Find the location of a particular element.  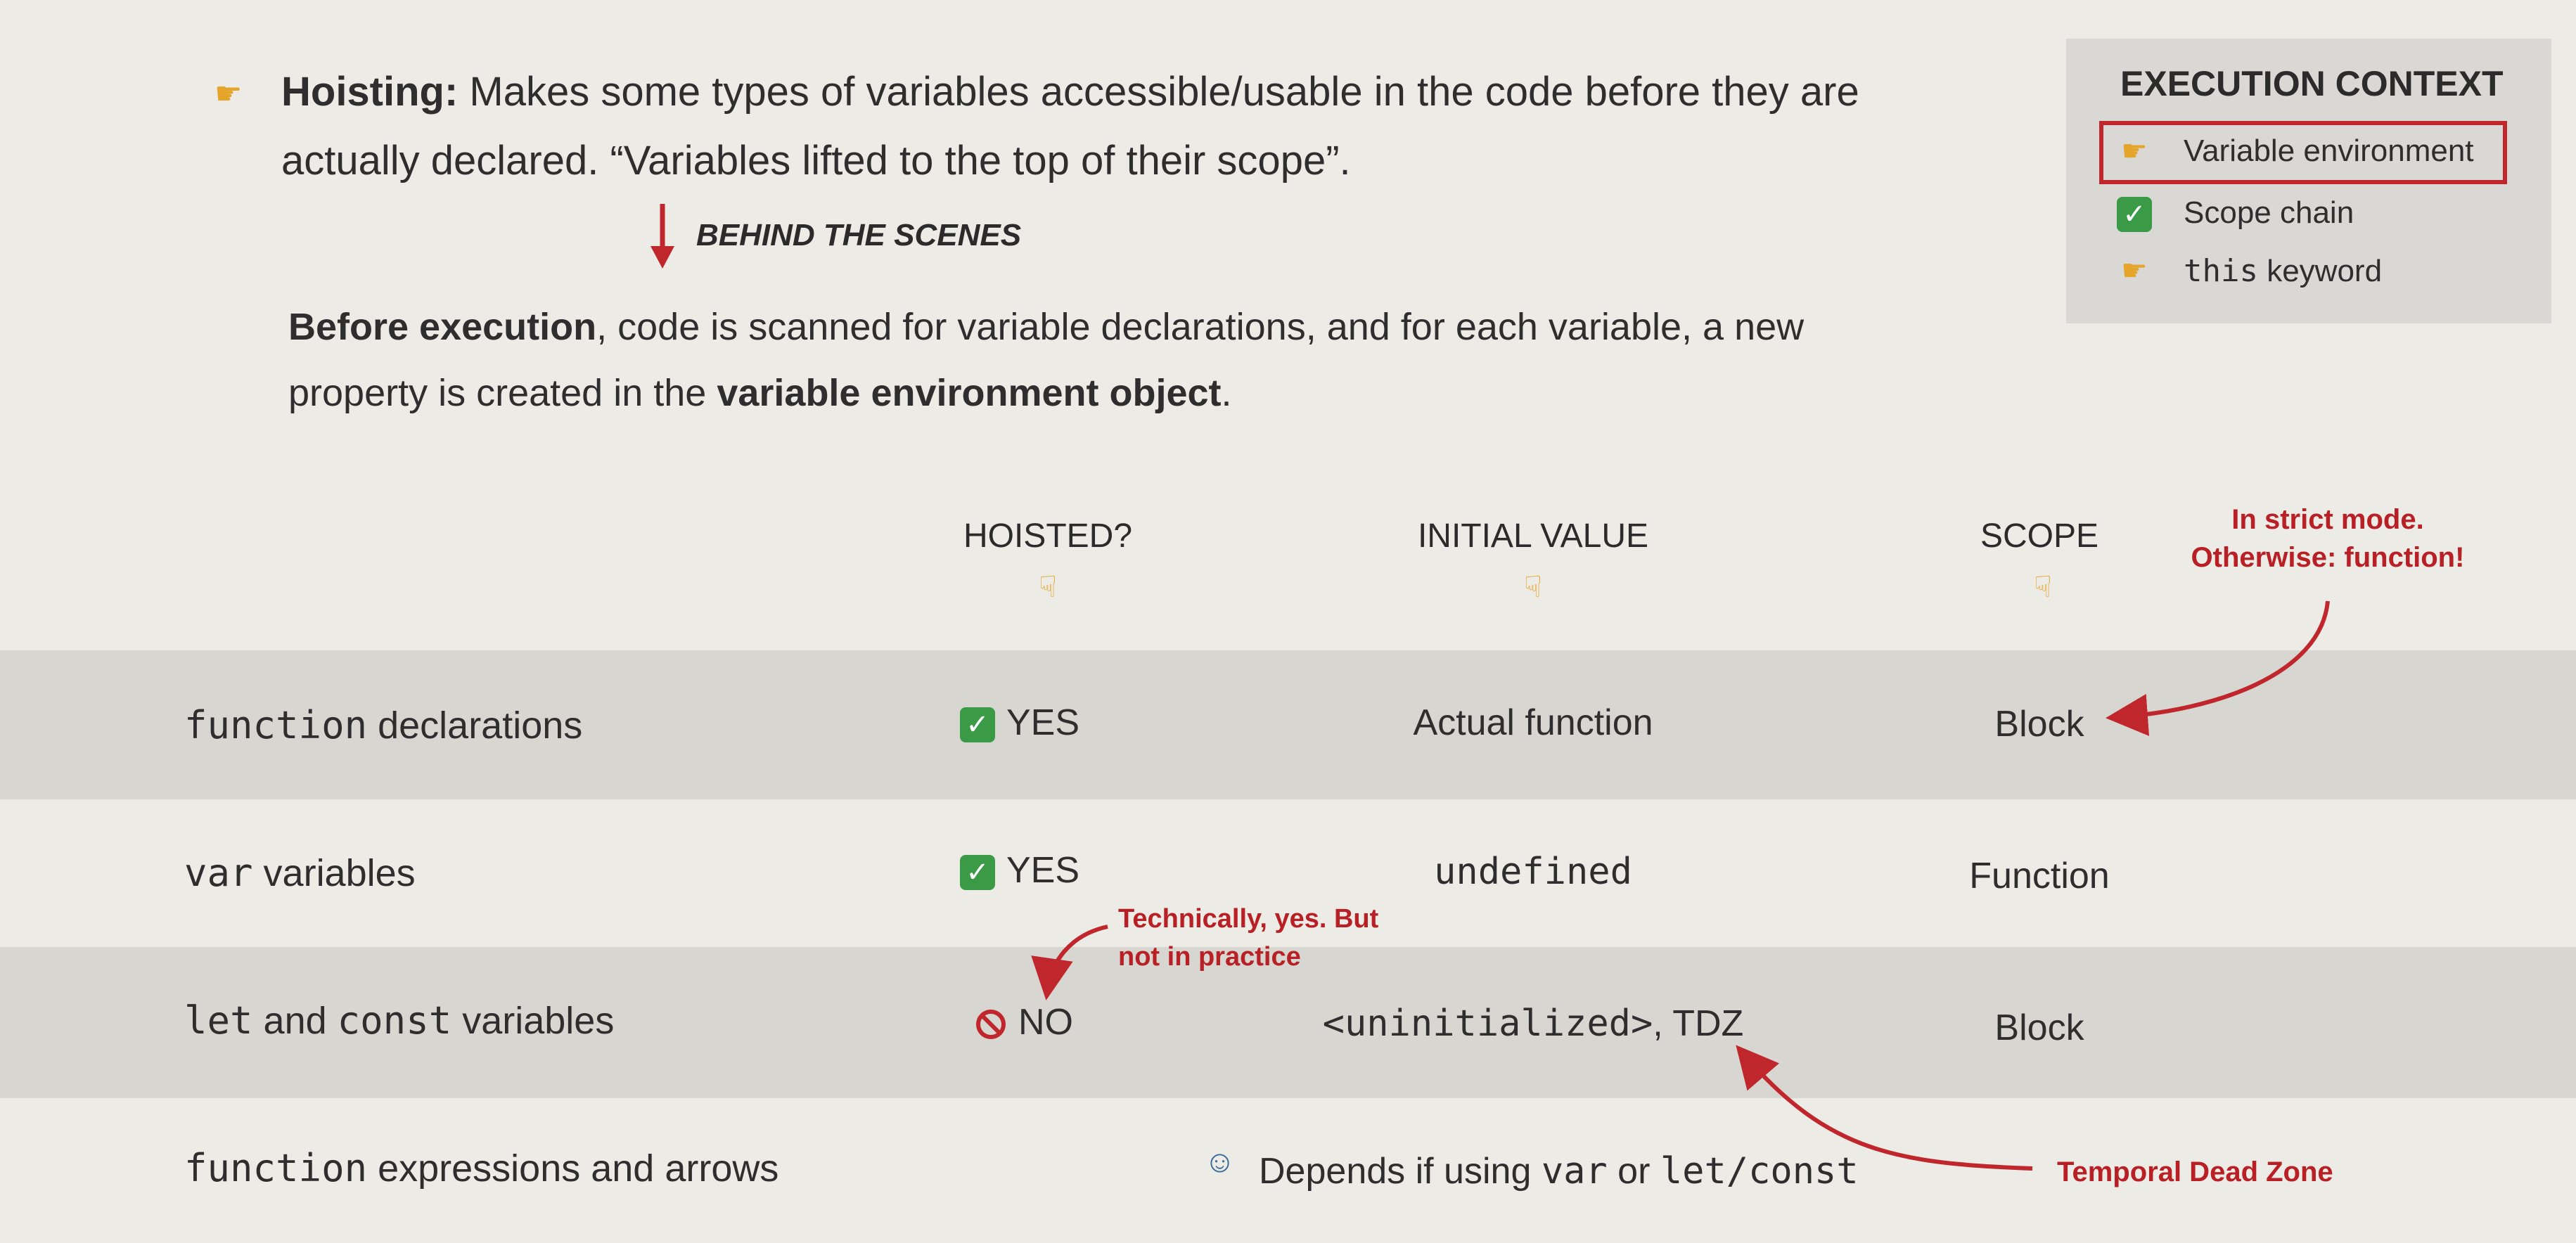

technically-arrow is located at coordinates (1069, 962).